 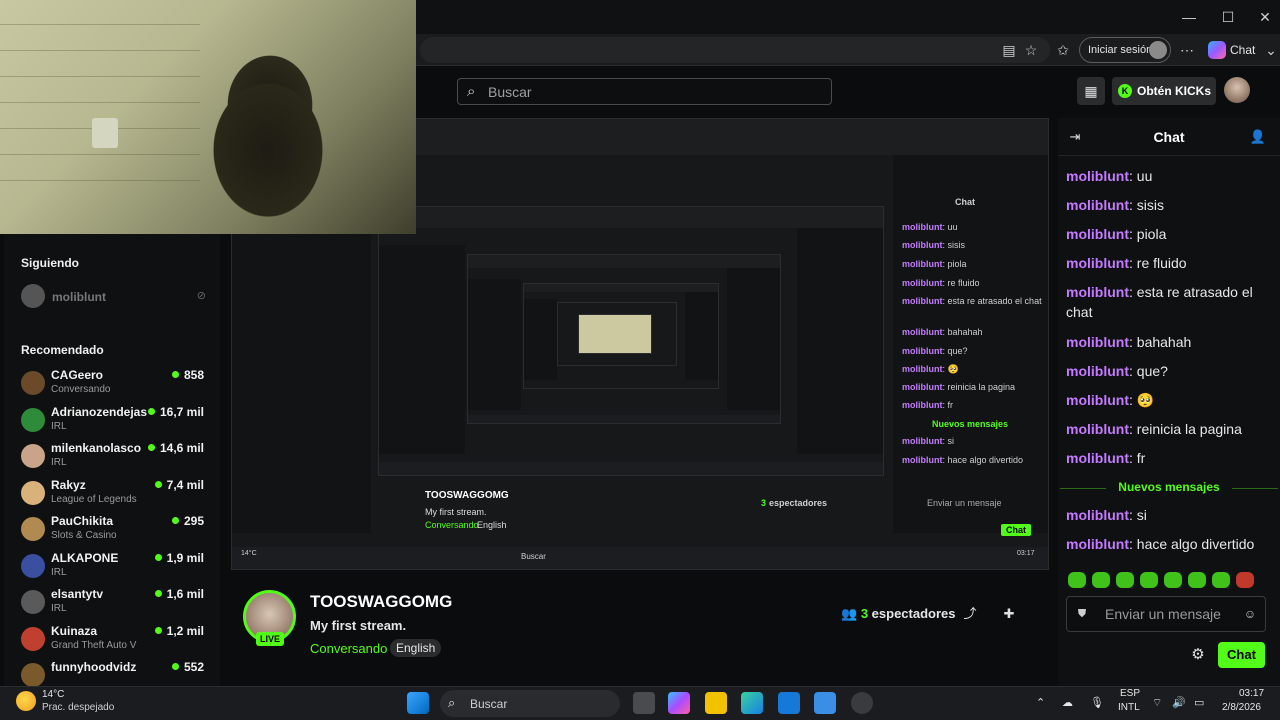 What do you see at coordinates (1241, 707) in the screenshot?
I see `clock-date: 2/8/2026` at bounding box center [1241, 707].